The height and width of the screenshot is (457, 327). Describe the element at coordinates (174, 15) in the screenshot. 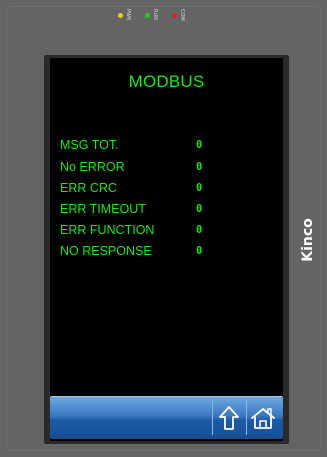

I see `led-com-light` at that location.